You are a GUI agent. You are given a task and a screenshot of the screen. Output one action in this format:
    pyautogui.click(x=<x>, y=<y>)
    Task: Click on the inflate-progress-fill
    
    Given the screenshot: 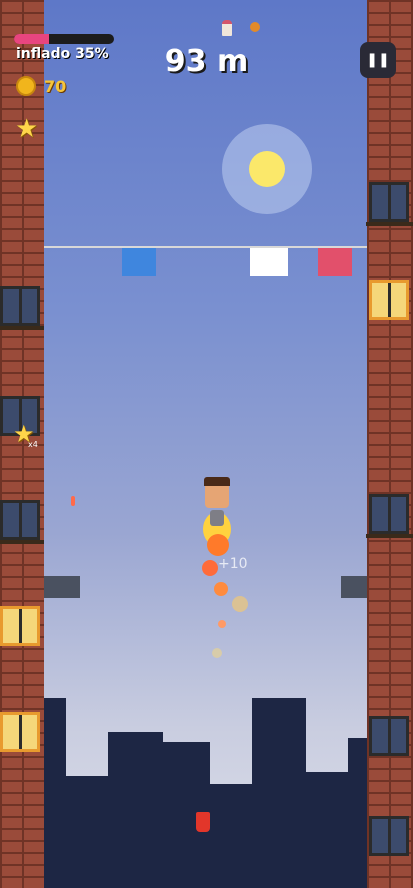 What is the action you would take?
    pyautogui.click(x=31, y=39)
    